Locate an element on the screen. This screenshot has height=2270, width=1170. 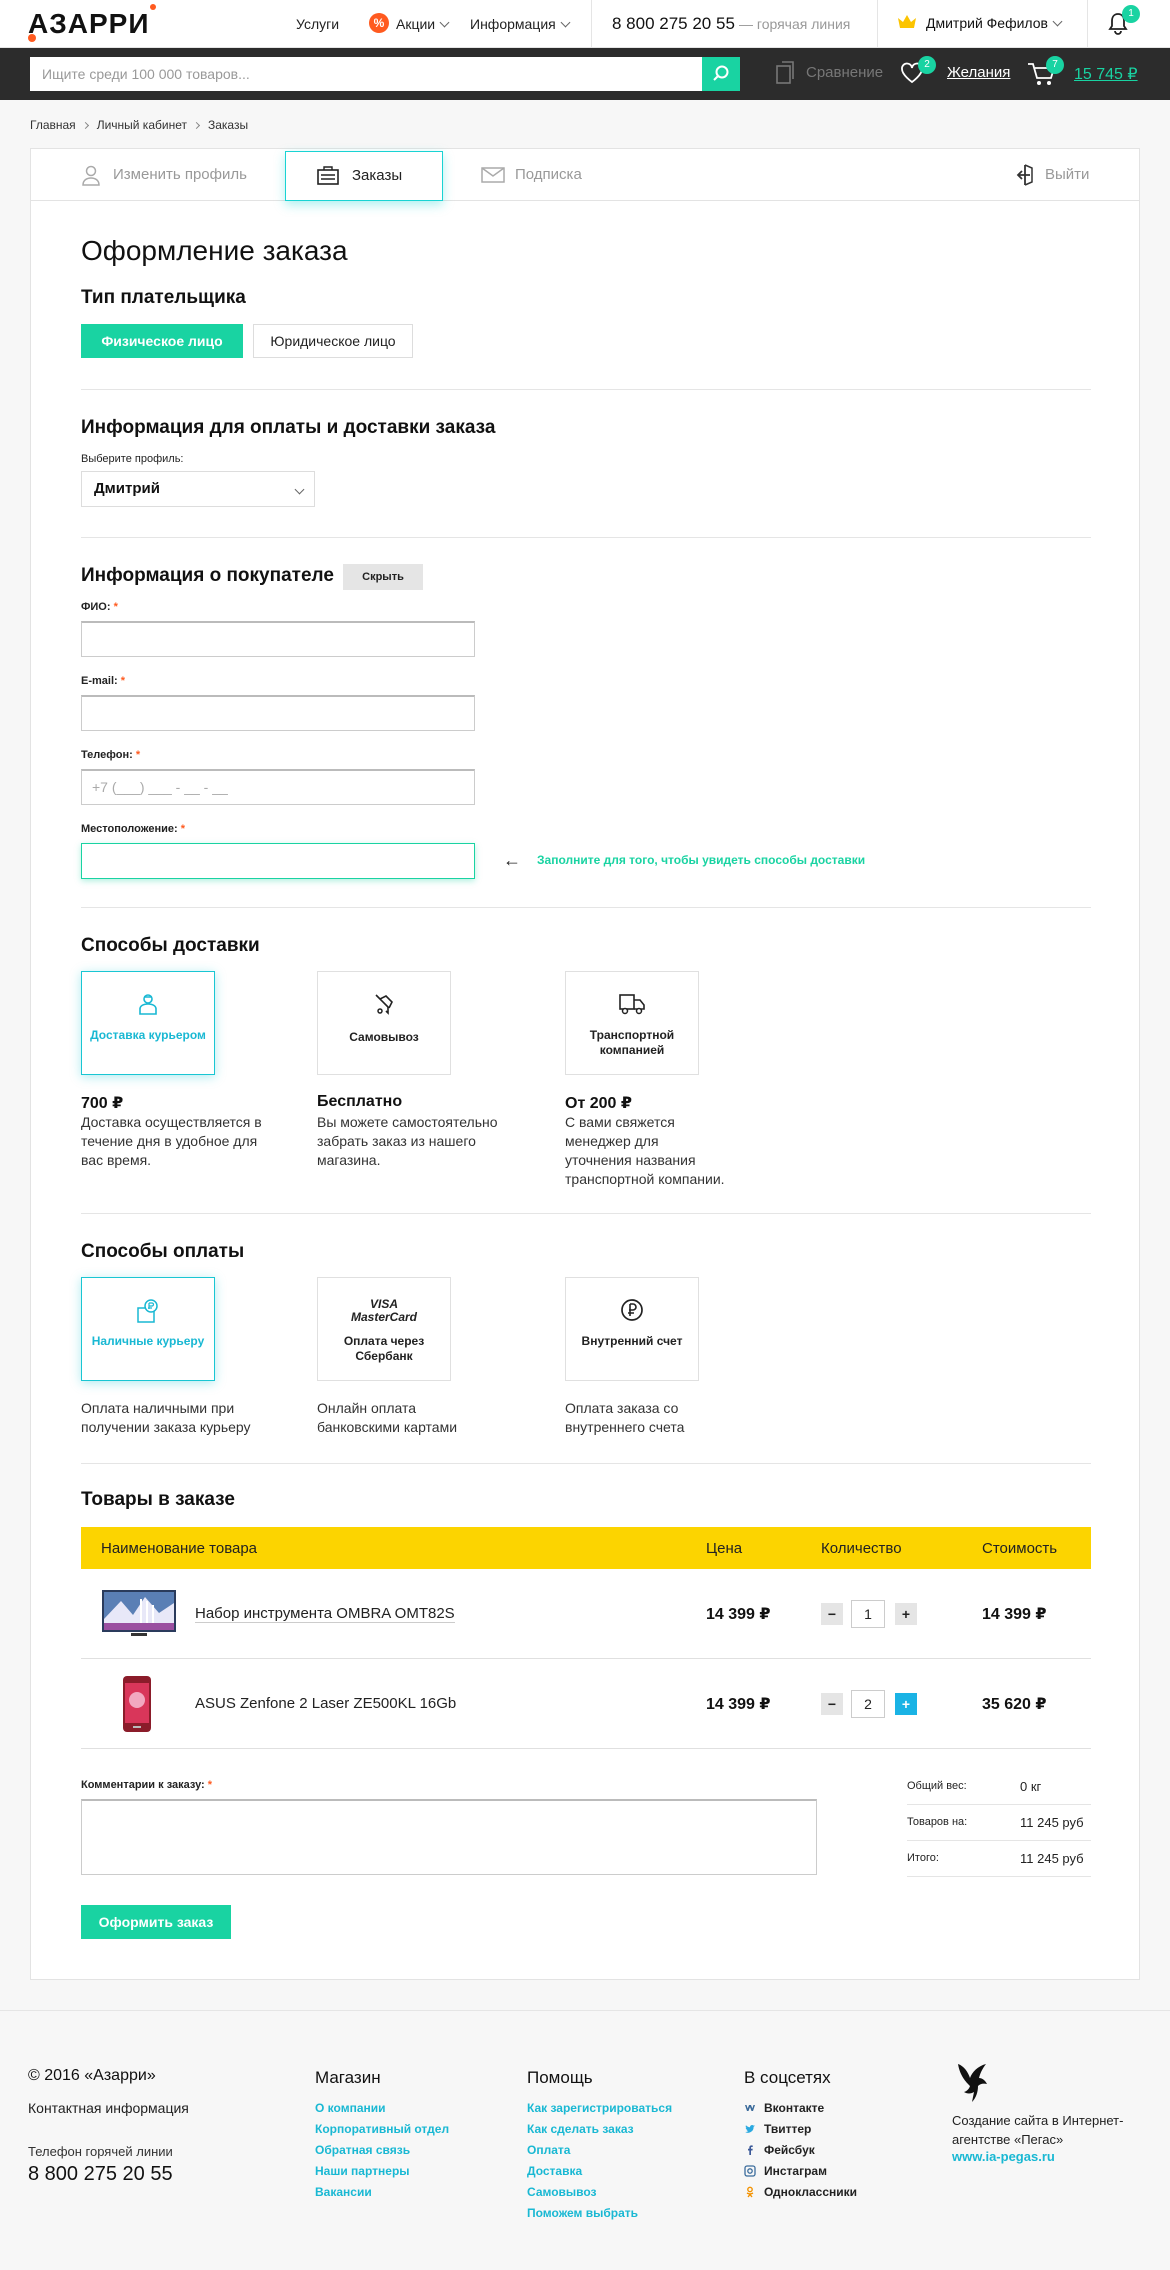
payment-sberbank-card: VISA MasterCard Оплата через Сбербанк is located at coordinates (384, 1329).